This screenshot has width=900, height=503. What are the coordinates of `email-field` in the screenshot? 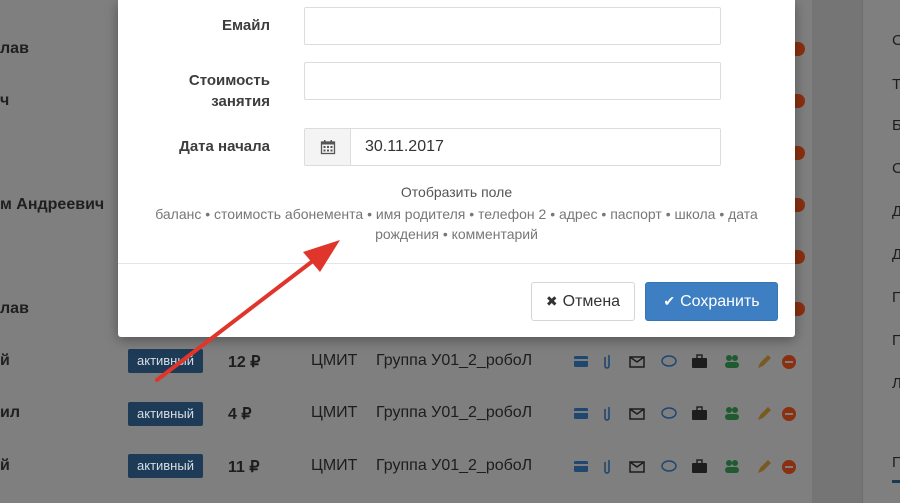 It's located at (512, 26).